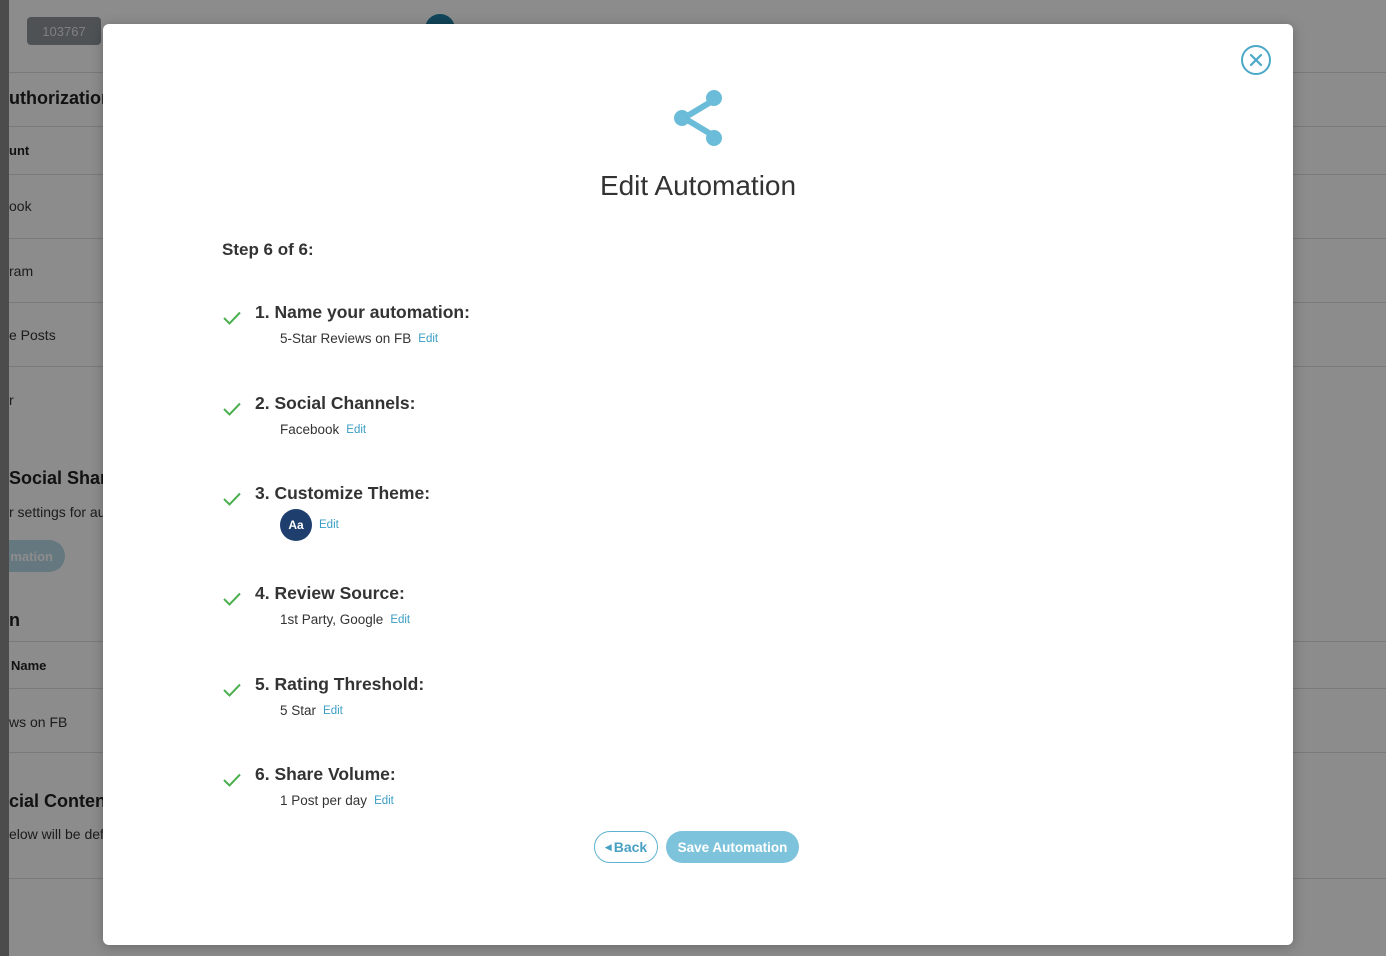  I want to click on step-progress-label: Step 6 of 6:, so click(268, 249).